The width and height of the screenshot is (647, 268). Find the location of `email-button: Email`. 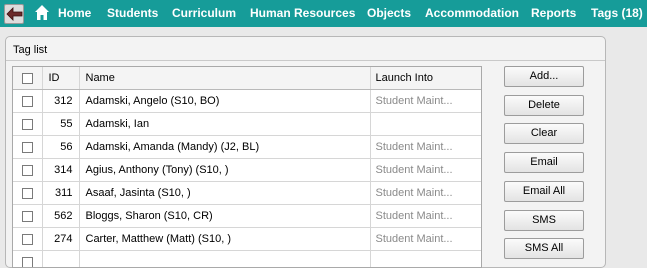

email-button: Email is located at coordinates (544, 162).